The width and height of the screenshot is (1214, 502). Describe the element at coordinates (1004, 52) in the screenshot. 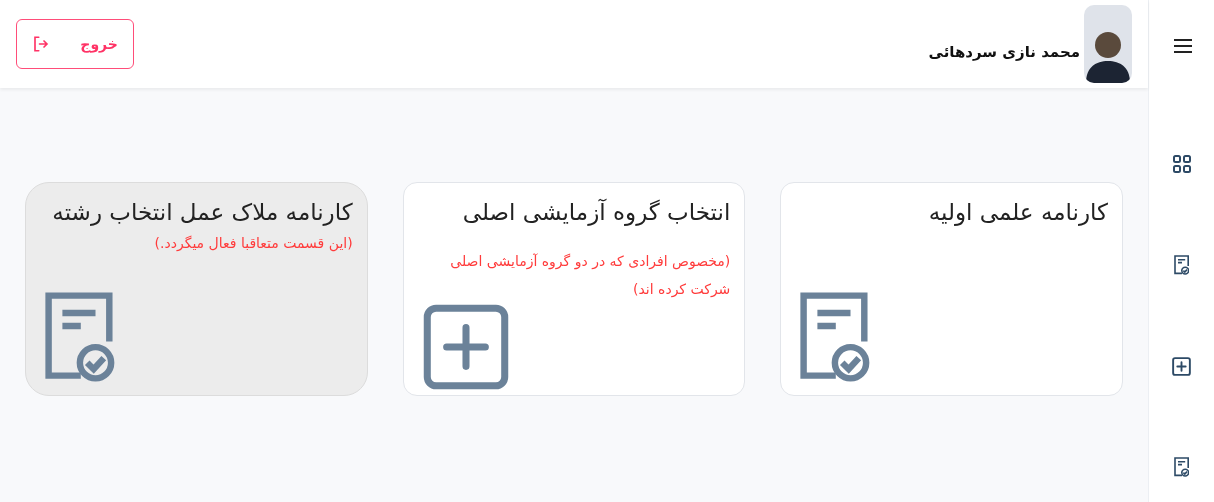

I see `user-name: محمد نازی سردهائی` at that location.